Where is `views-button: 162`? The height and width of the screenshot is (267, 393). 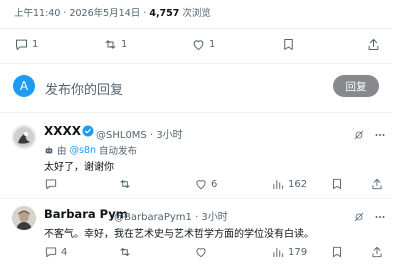
views-button: 162 is located at coordinates (289, 184).